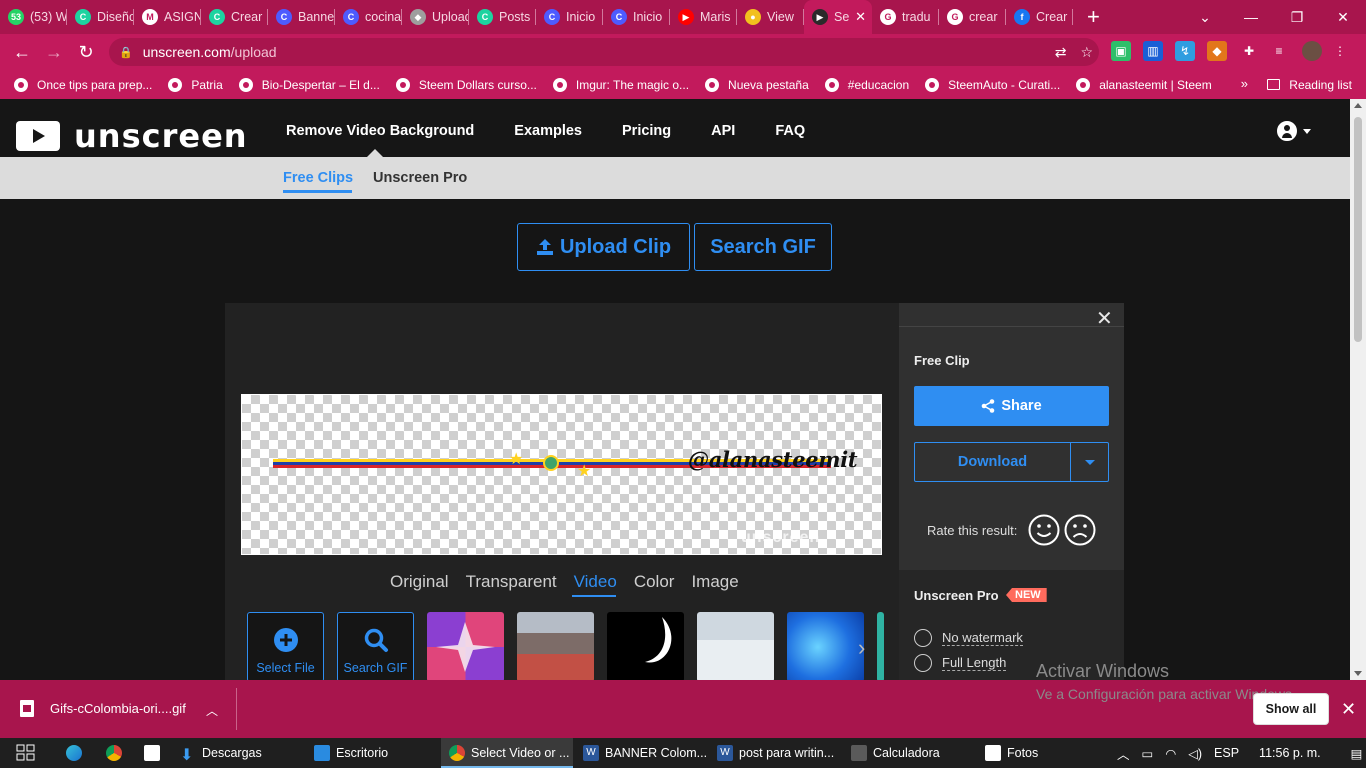  Describe the element at coordinates (86, 52) in the screenshot. I see `reload-button: ↻` at that location.